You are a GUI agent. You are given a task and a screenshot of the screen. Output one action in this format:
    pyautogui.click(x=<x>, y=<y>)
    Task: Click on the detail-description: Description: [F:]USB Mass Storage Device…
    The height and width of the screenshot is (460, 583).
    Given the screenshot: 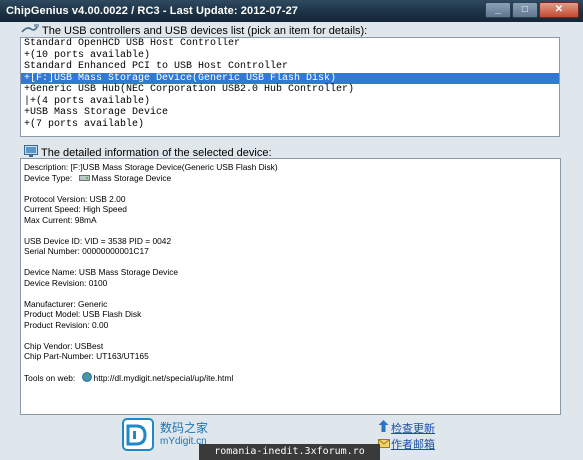 What is the action you would take?
    pyautogui.click(x=151, y=167)
    